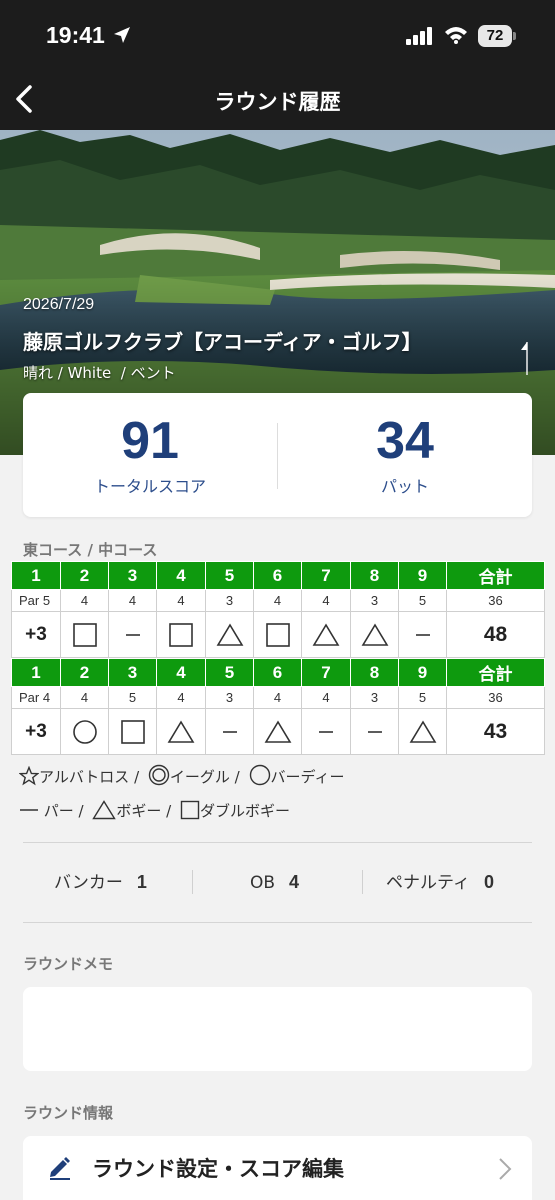  I want to click on page-title: ラウンド履歴, so click(277, 102).